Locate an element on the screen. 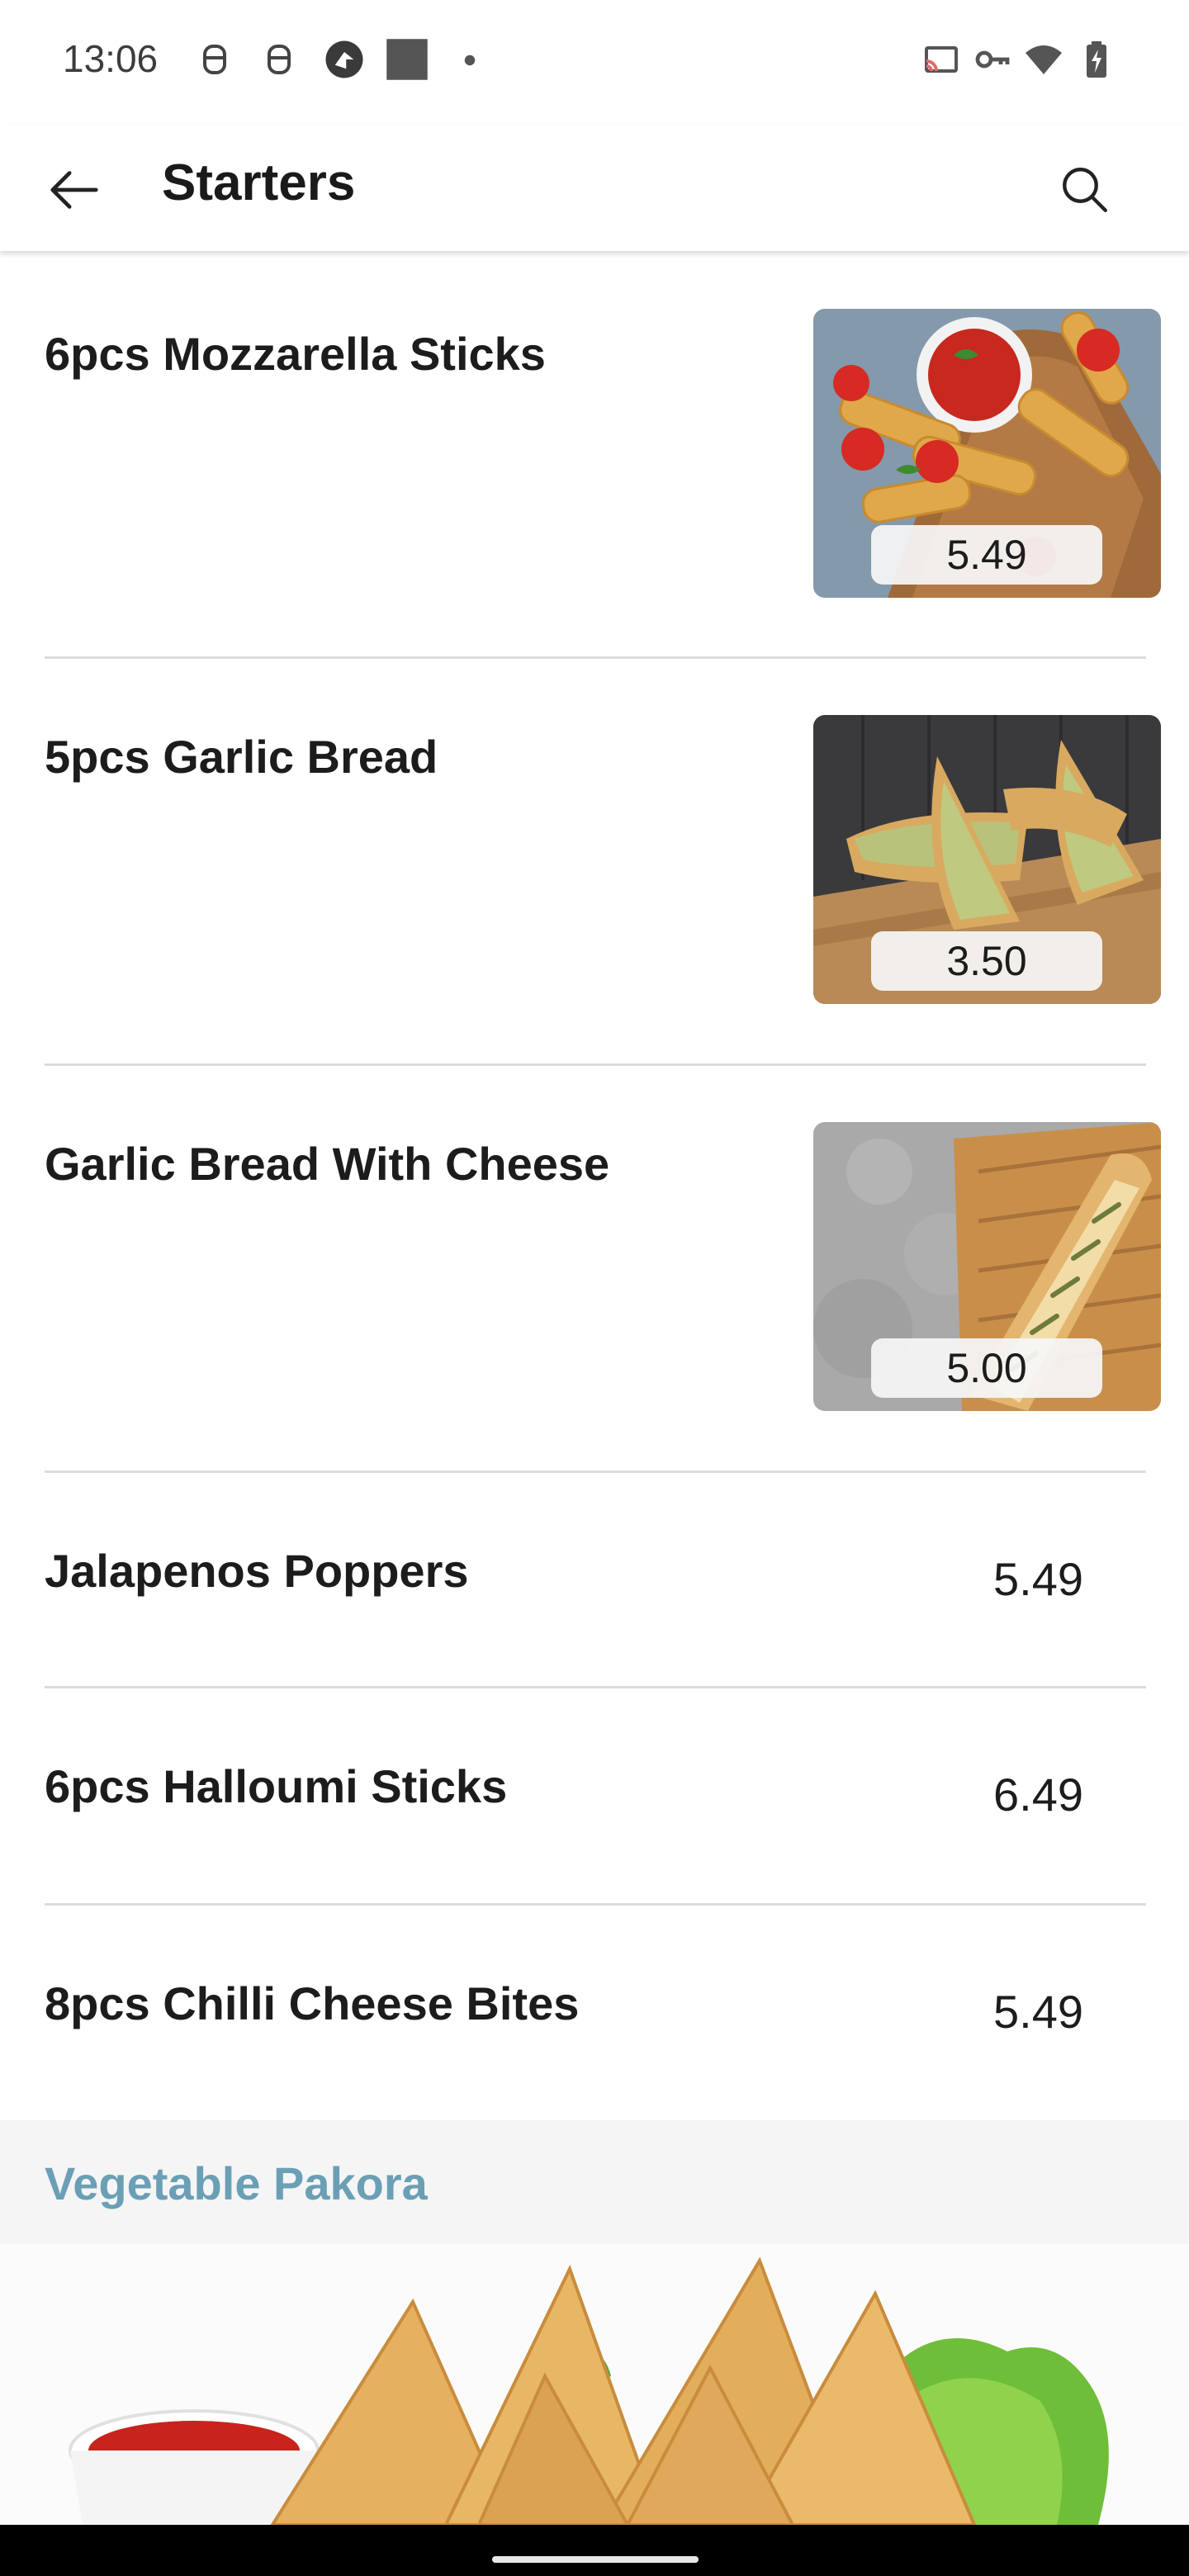 This screenshot has height=2576, width=1189. garlic-bread-photo: 3.50 is located at coordinates (987, 859).